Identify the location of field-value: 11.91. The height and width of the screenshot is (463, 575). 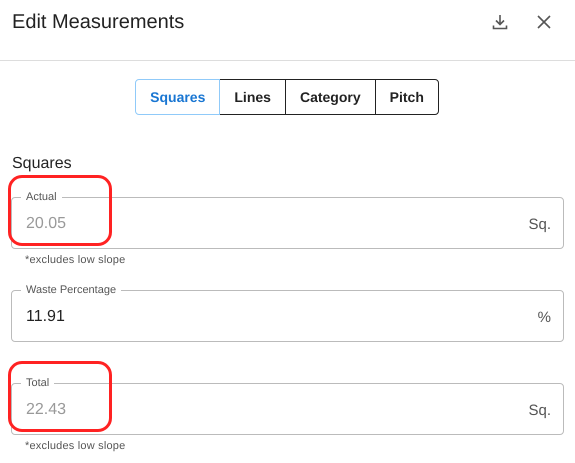
(46, 317).